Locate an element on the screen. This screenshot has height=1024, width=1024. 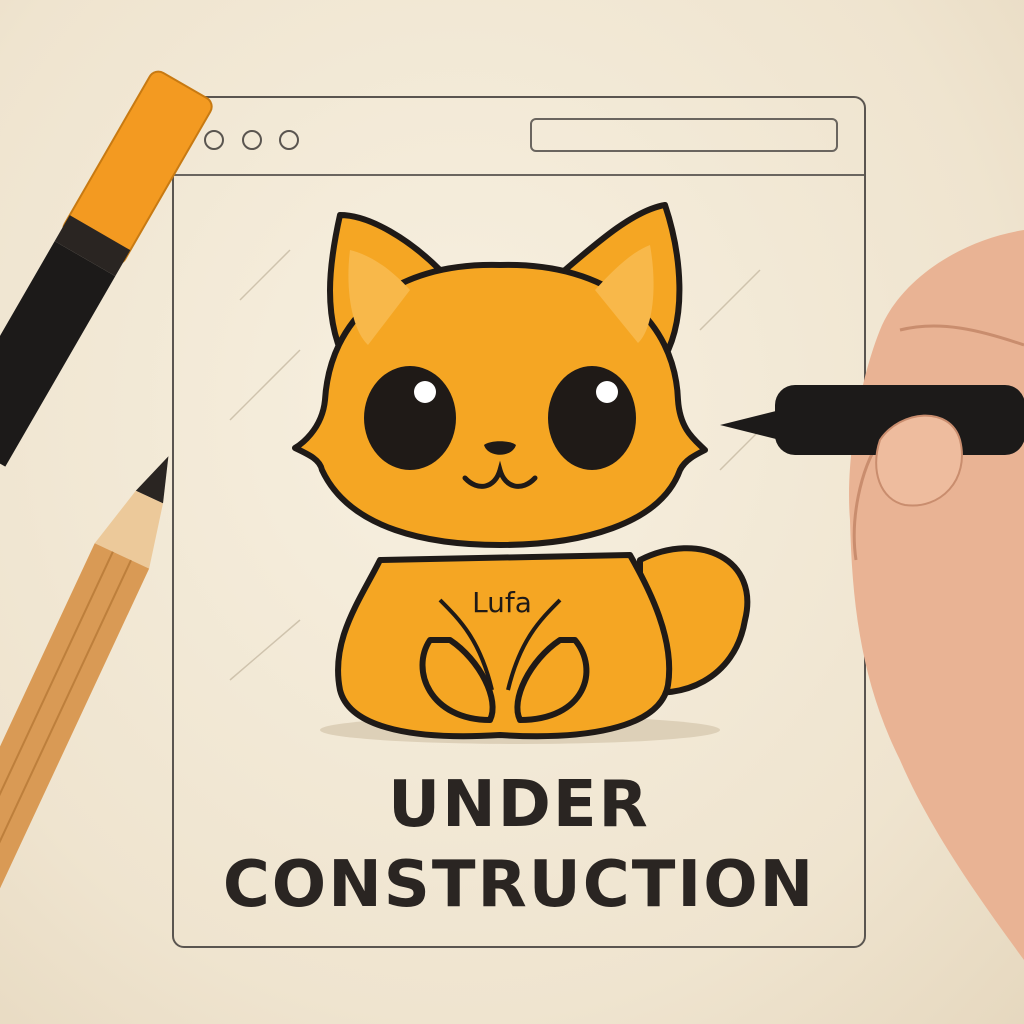
hand-icon is located at coordinates (936, 595).